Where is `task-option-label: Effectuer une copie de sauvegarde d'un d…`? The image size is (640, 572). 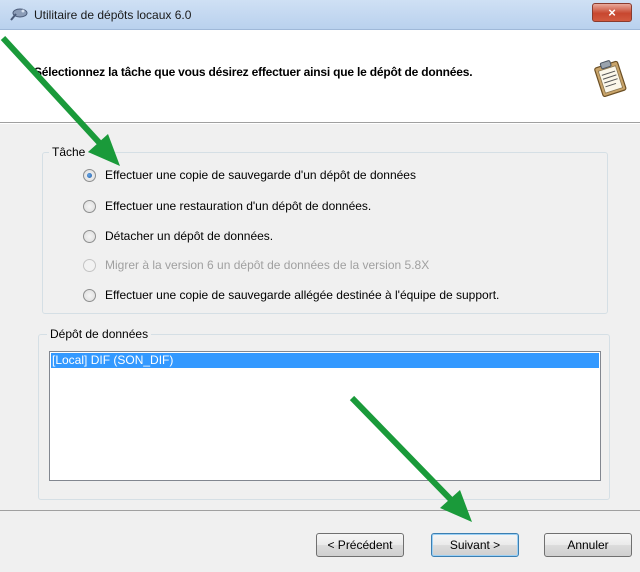 task-option-label: Effectuer une copie de sauvegarde d'un d… is located at coordinates (260, 175).